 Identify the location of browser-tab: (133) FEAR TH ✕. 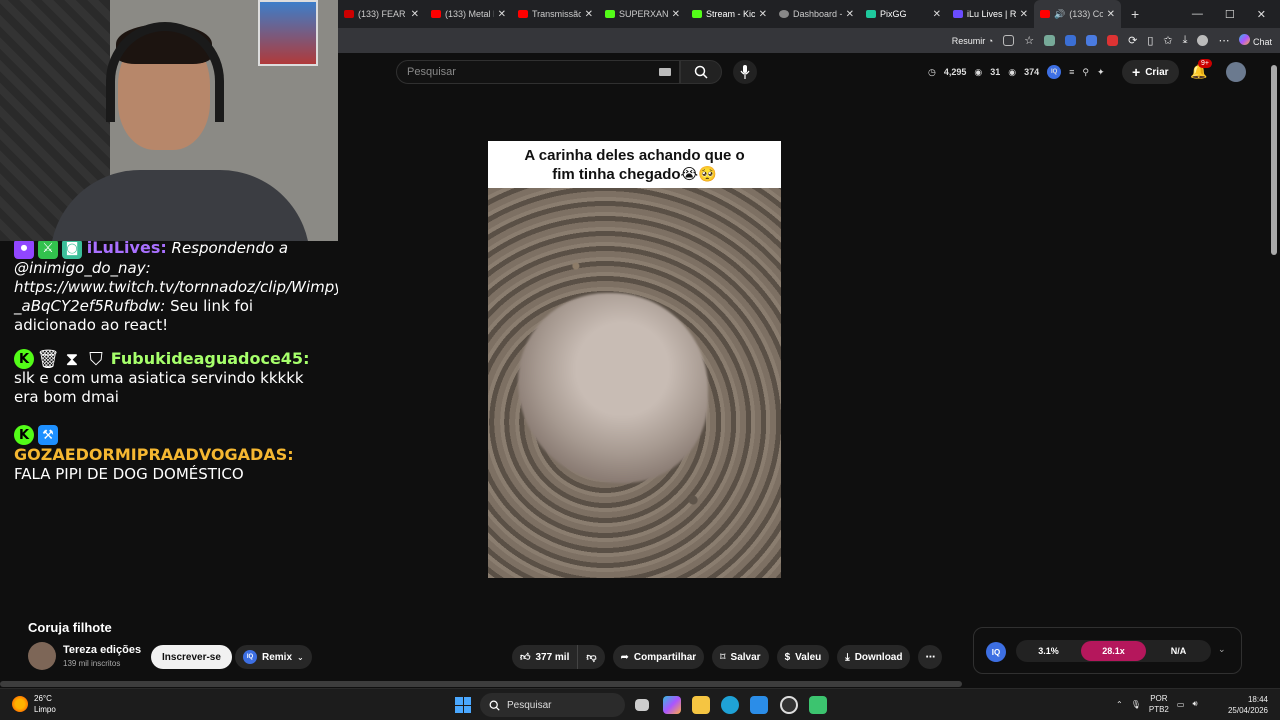
(381, 14).